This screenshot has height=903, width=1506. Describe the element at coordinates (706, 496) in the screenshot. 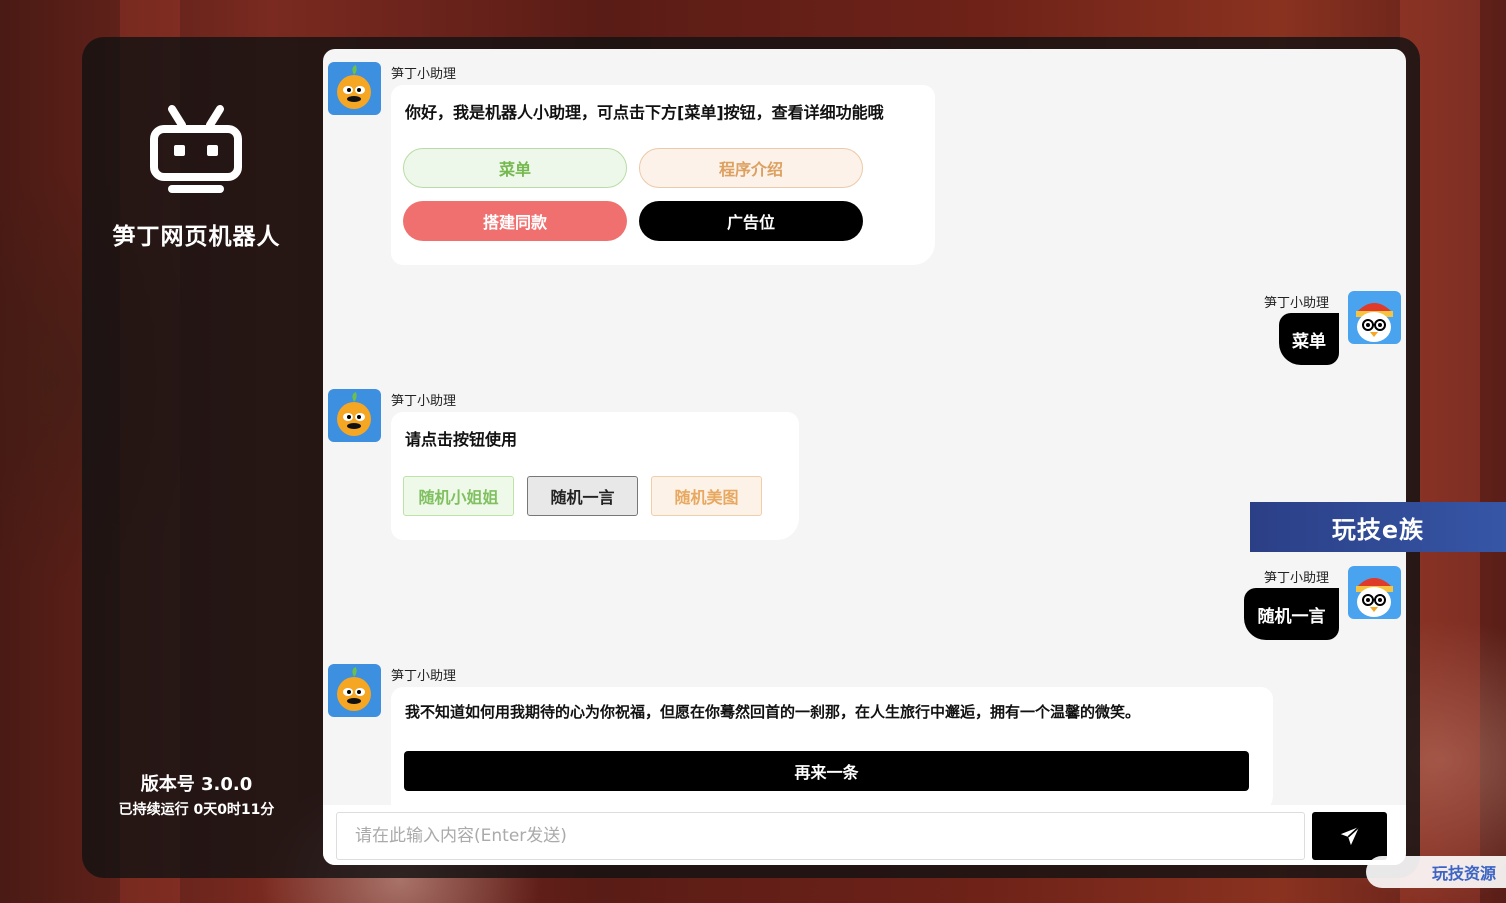

I see `random-image-button: 随机美图` at that location.